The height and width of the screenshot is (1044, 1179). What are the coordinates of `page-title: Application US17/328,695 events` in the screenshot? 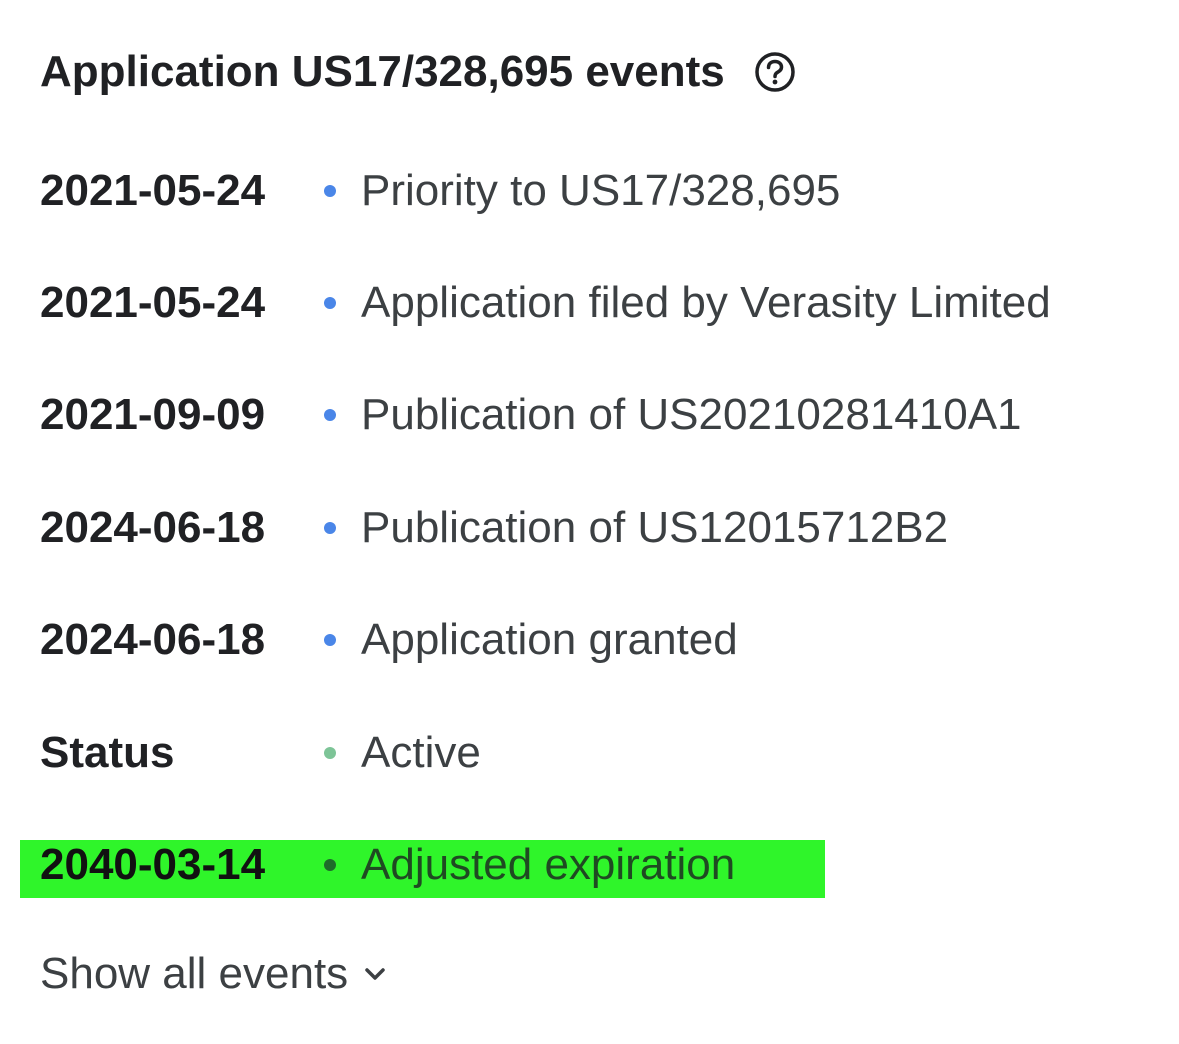 It's located at (382, 71).